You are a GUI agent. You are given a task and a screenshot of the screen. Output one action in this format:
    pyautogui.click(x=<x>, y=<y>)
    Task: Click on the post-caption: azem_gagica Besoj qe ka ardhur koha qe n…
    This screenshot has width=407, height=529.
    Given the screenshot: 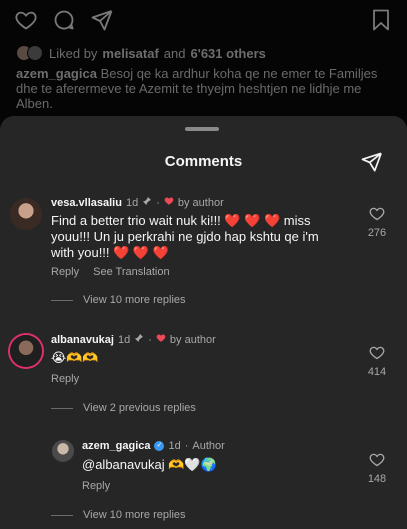 What is the action you would take?
    pyautogui.click(x=206, y=88)
    